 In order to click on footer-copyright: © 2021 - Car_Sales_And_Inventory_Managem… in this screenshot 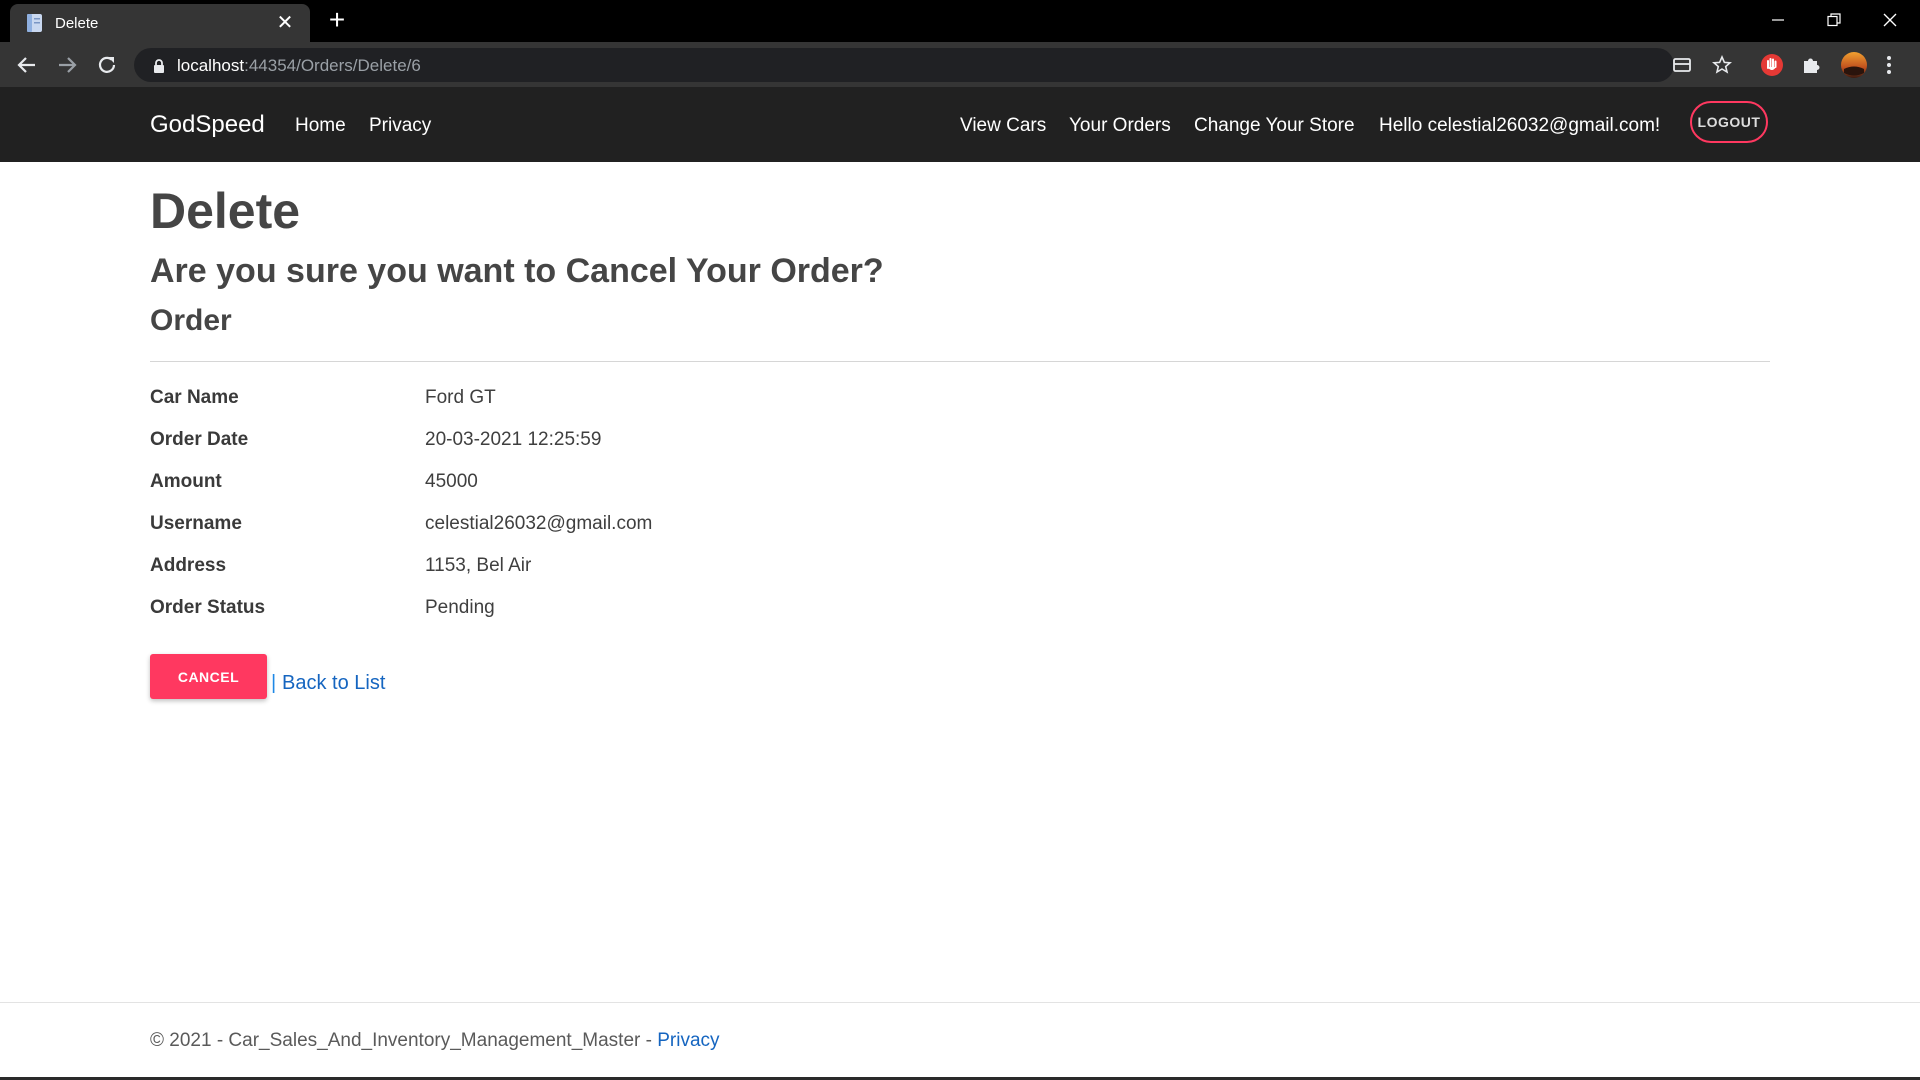, I will do `click(404, 1040)`.